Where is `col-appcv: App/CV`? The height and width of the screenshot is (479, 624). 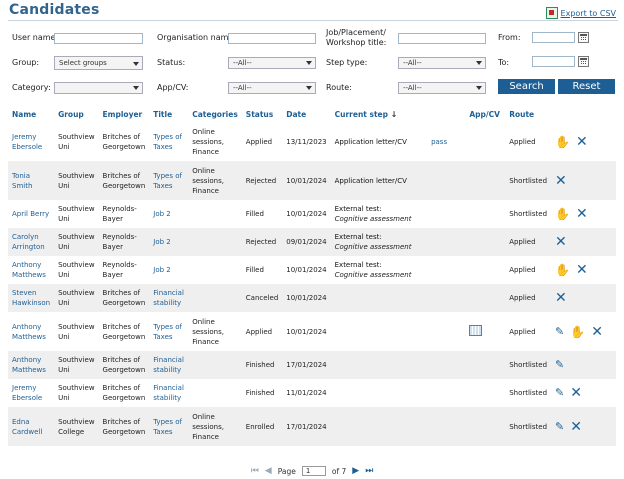
col-appcv: App/CV is located at coordinates (485, 114).